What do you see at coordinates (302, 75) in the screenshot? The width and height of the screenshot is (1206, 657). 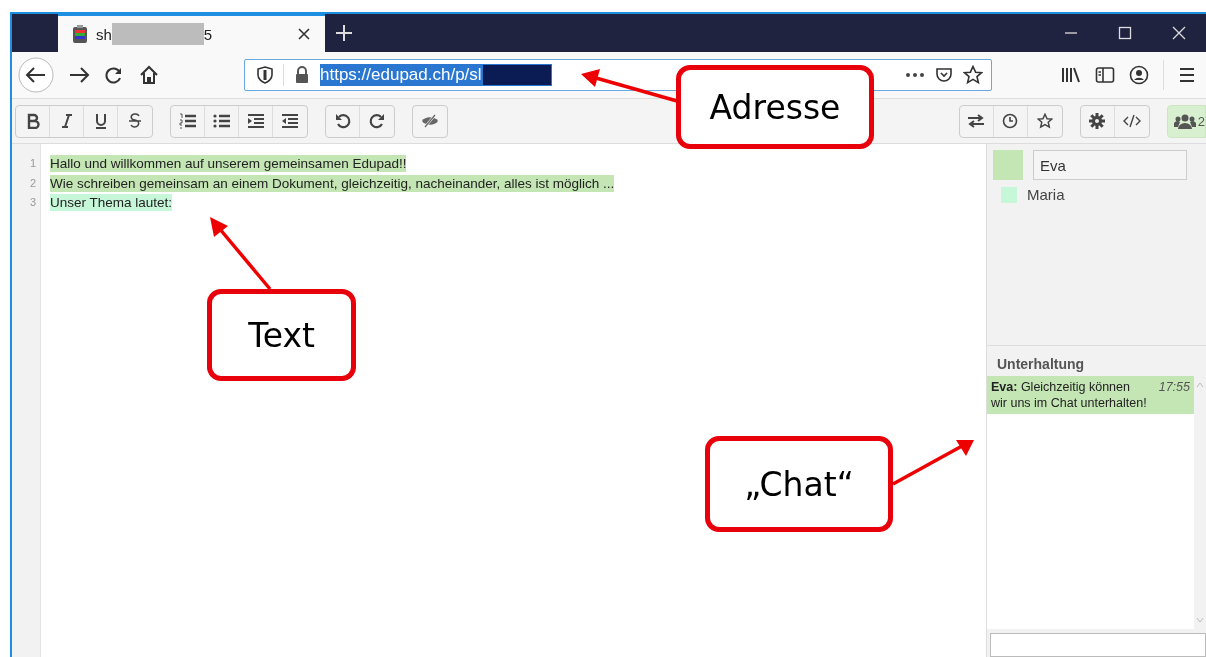 I see `lock-icon` at bounding box center [302, 75].